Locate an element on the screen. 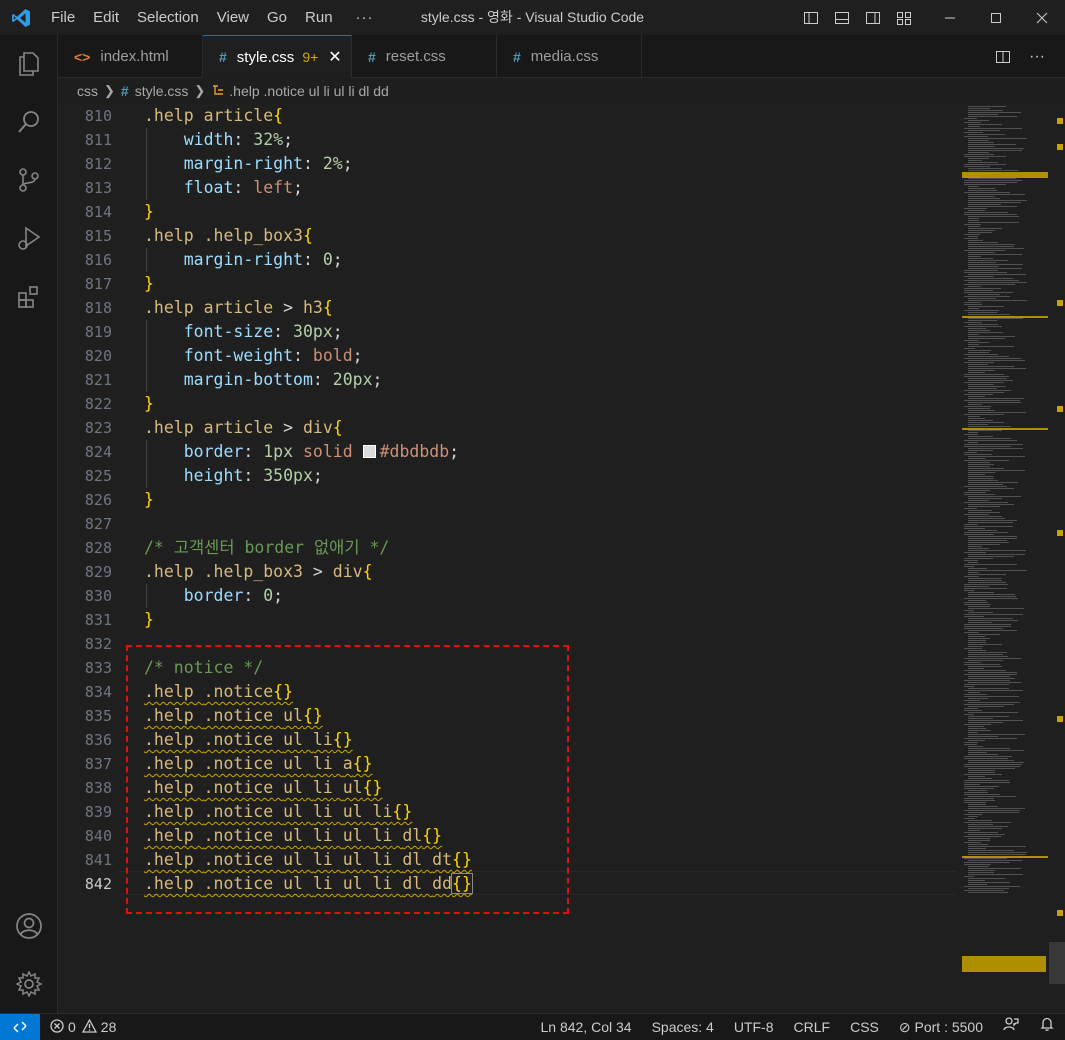 This screenshot has width=1065, height=1040. menu-run: Run is located at coordinates (319, 17).